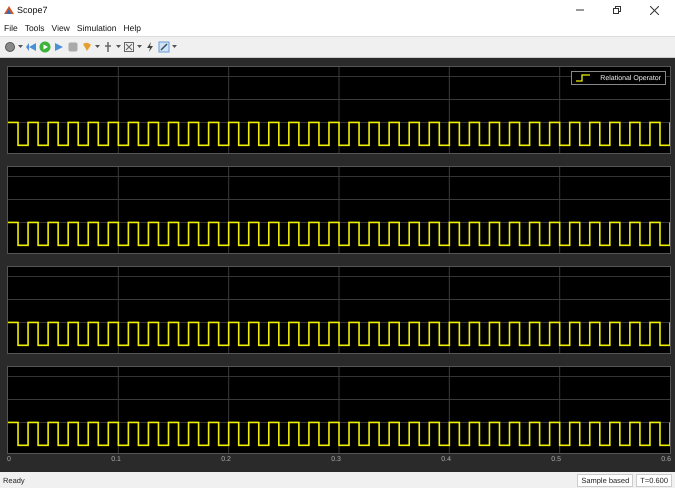 The width and height of the screenshot is (675, 488). I want to click on play-icon, so click(45, 47).